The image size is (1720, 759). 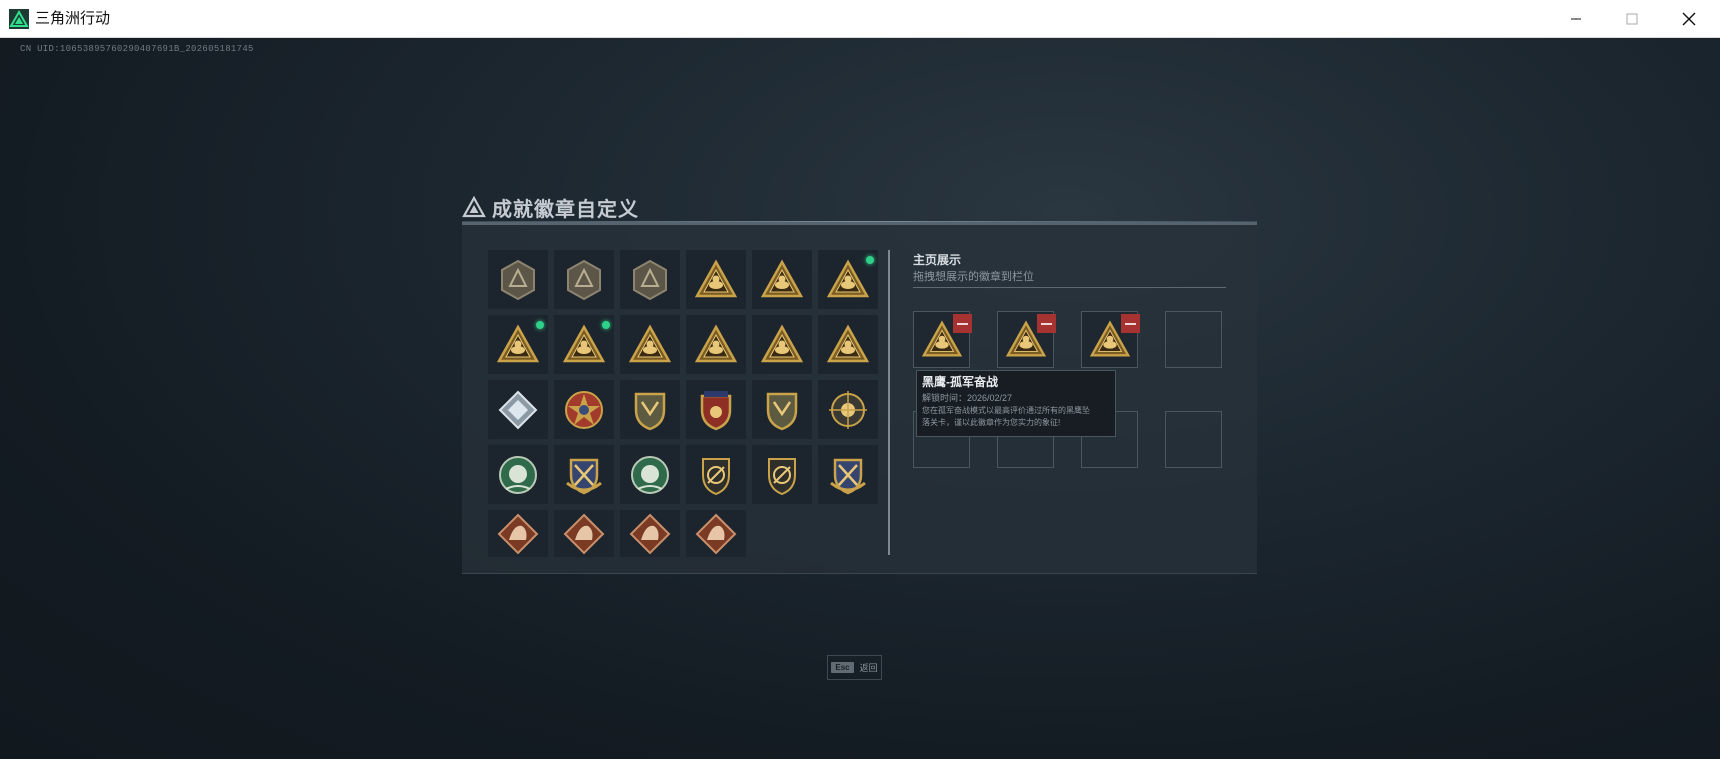 I want to click on triangle-figure-badge-icon, so click(x=848, y=345).